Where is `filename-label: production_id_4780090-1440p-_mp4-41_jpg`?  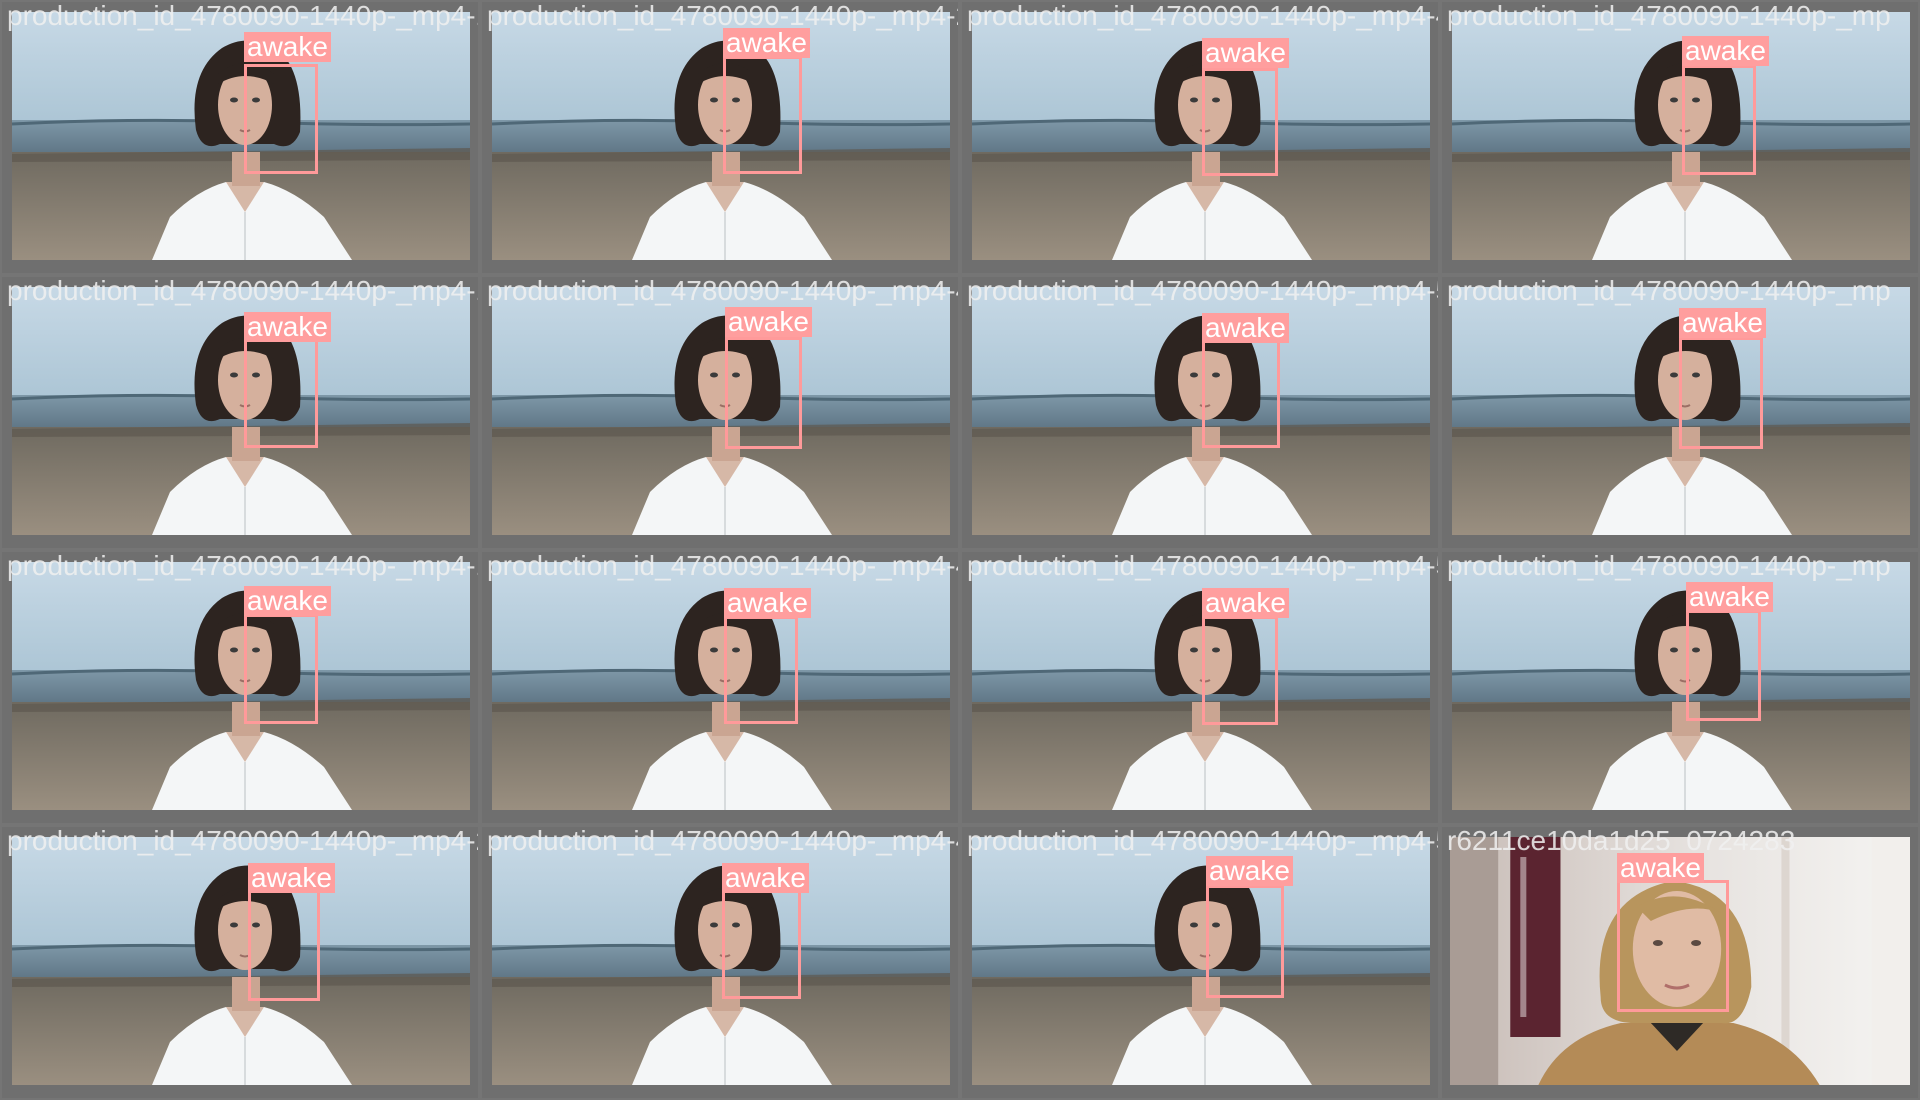
filename-label: production_id_4780090-1440p-_mp4-41_jpg is located at coordinates (722, 566).